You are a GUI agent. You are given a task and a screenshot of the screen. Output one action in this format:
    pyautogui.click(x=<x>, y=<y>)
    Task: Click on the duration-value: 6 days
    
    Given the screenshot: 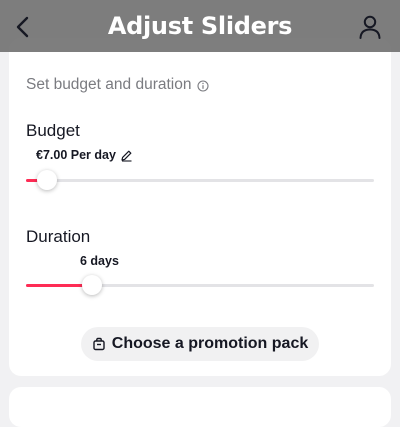 What is the action you would take?
    pyautogui.click(x=99, y=261)
    